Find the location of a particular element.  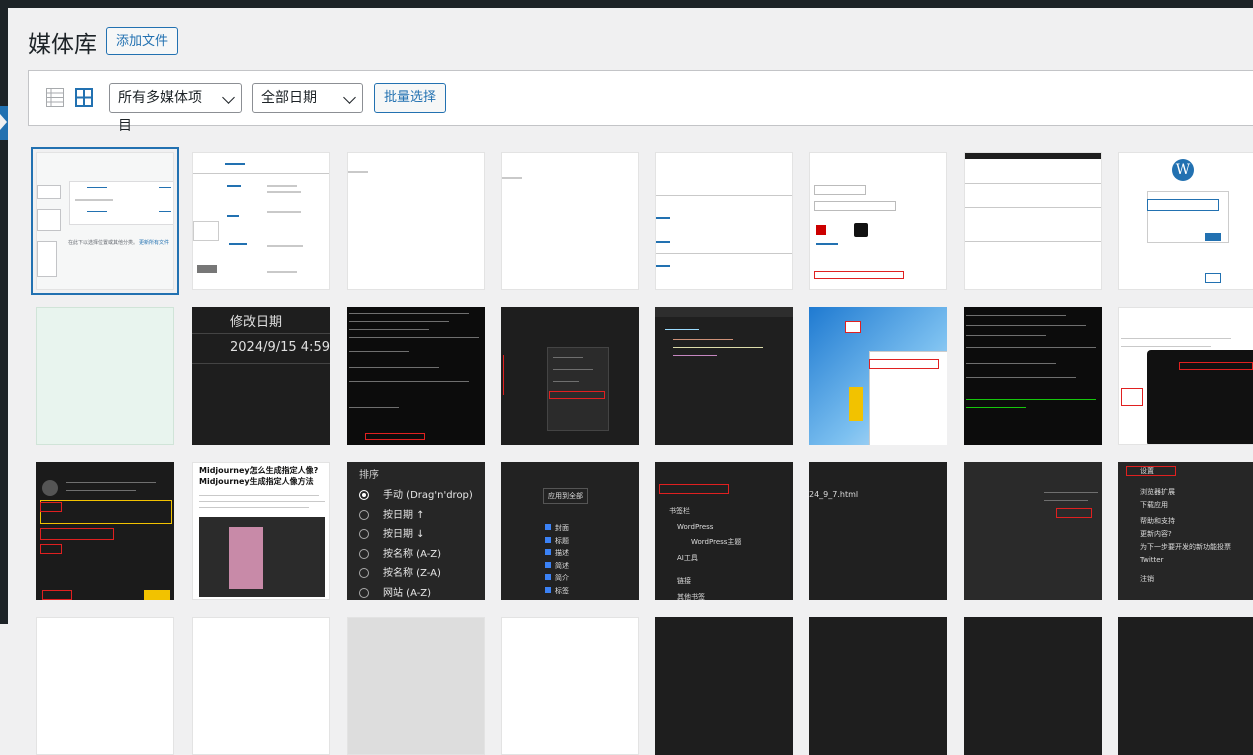

checklist-item: 标题 is located at coordinates (562, 541).